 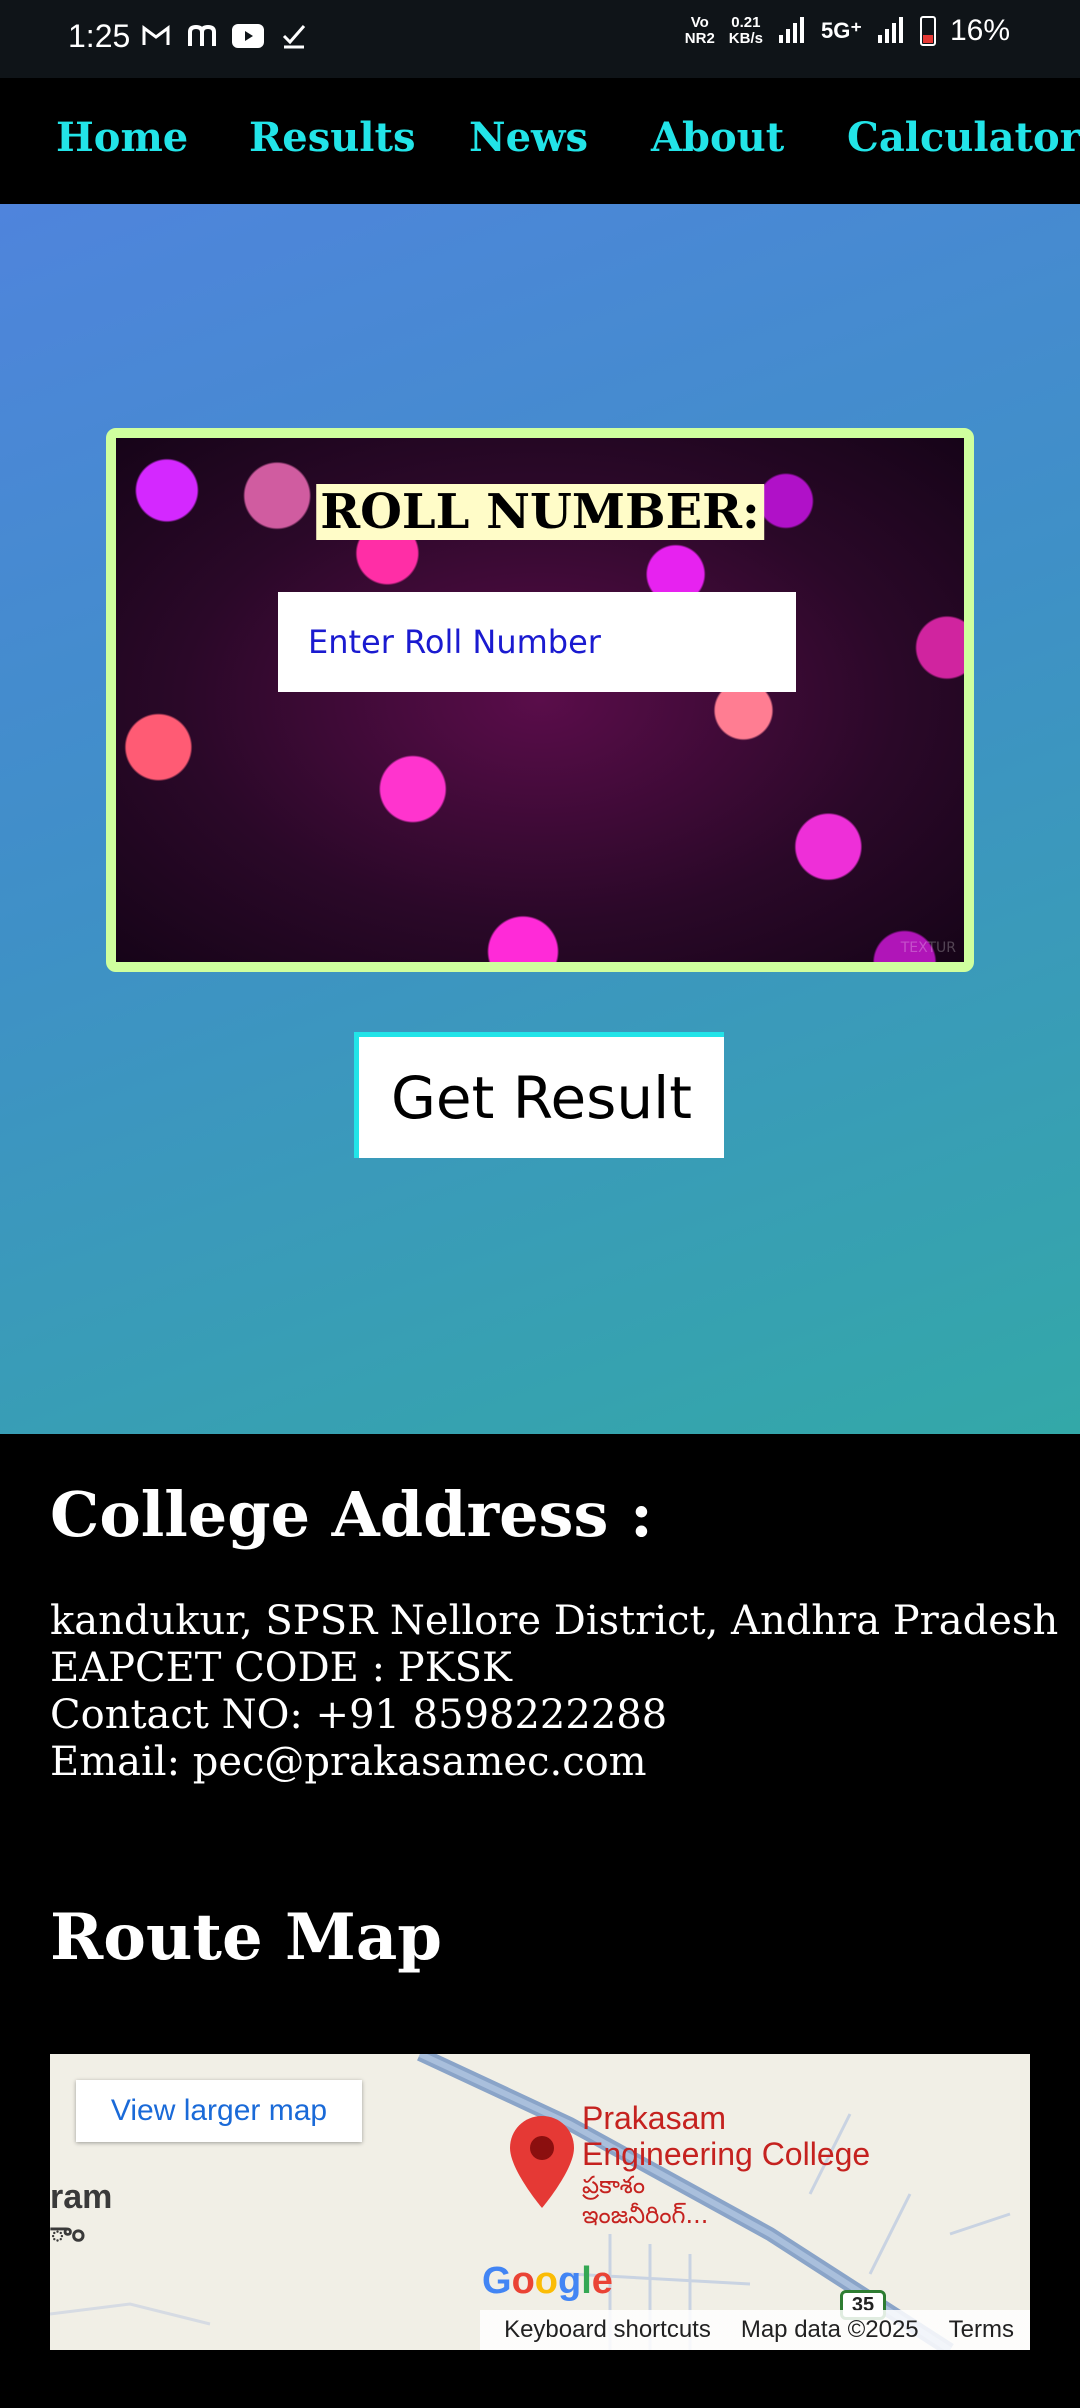 What do you see at coordinates (225, 36) in the screenshot?
I see `notification-icons` at bounding box center [225, 36].